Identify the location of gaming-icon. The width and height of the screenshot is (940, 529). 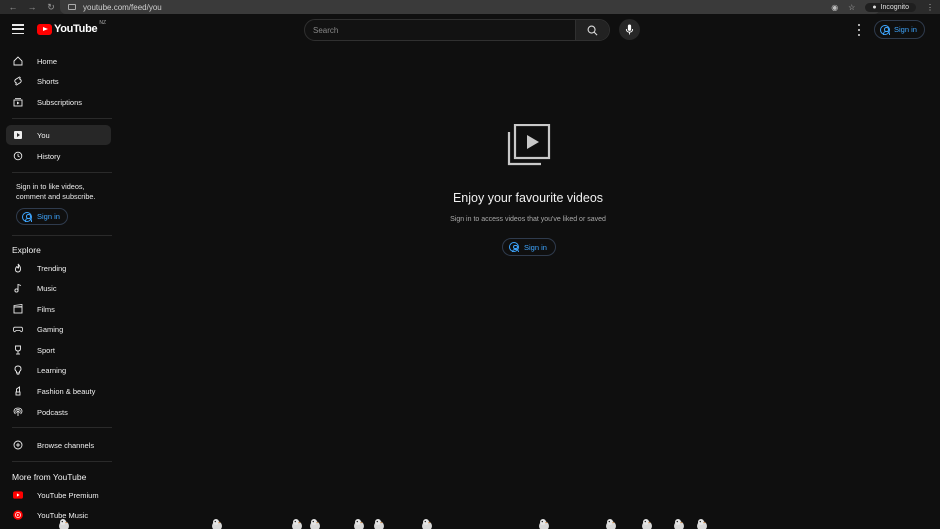
(18, 329).